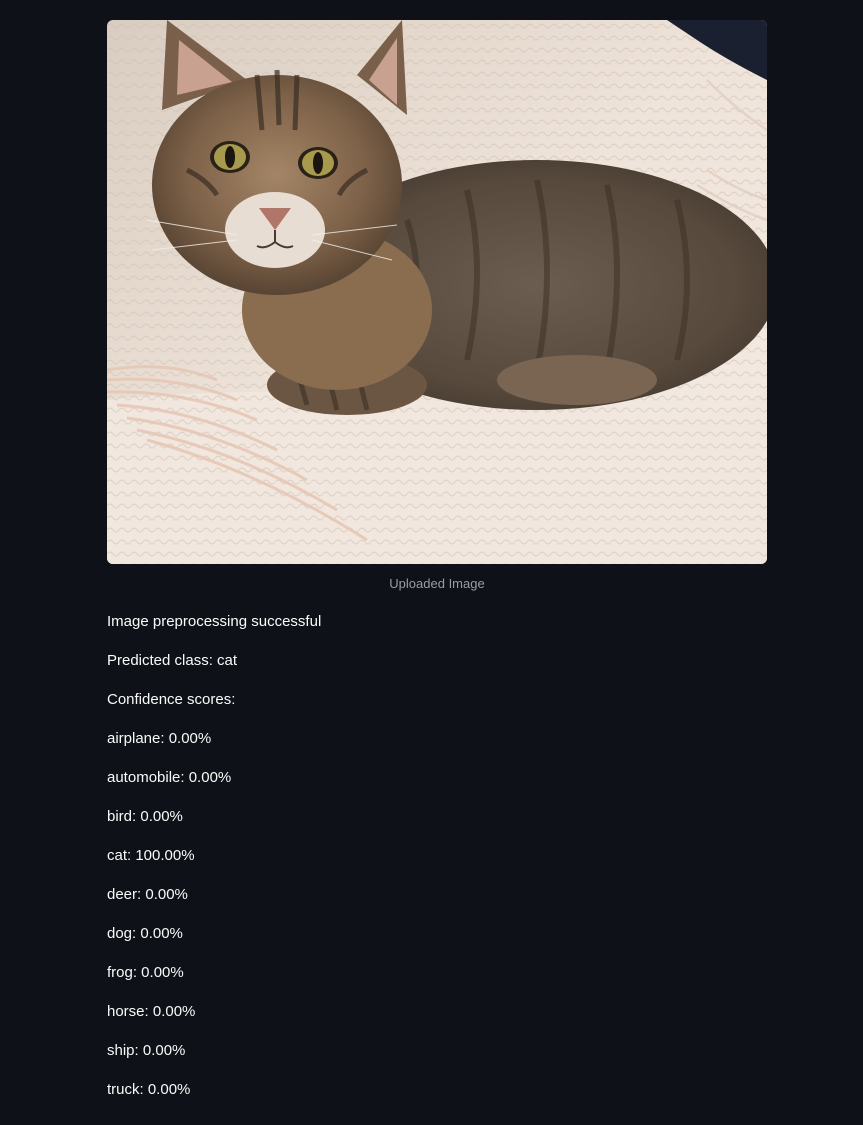 This screenshot has height=1125, width=863. I want to click on confidence-heading: Confidence scores:, so click(171, 699).